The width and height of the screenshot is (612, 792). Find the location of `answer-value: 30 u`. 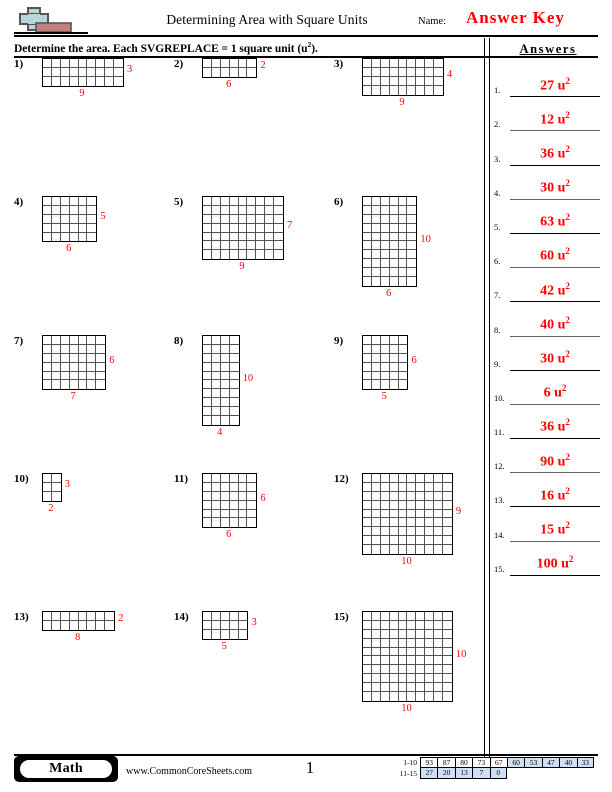

answer-value: 30 u is located at coordinates (553, 359).